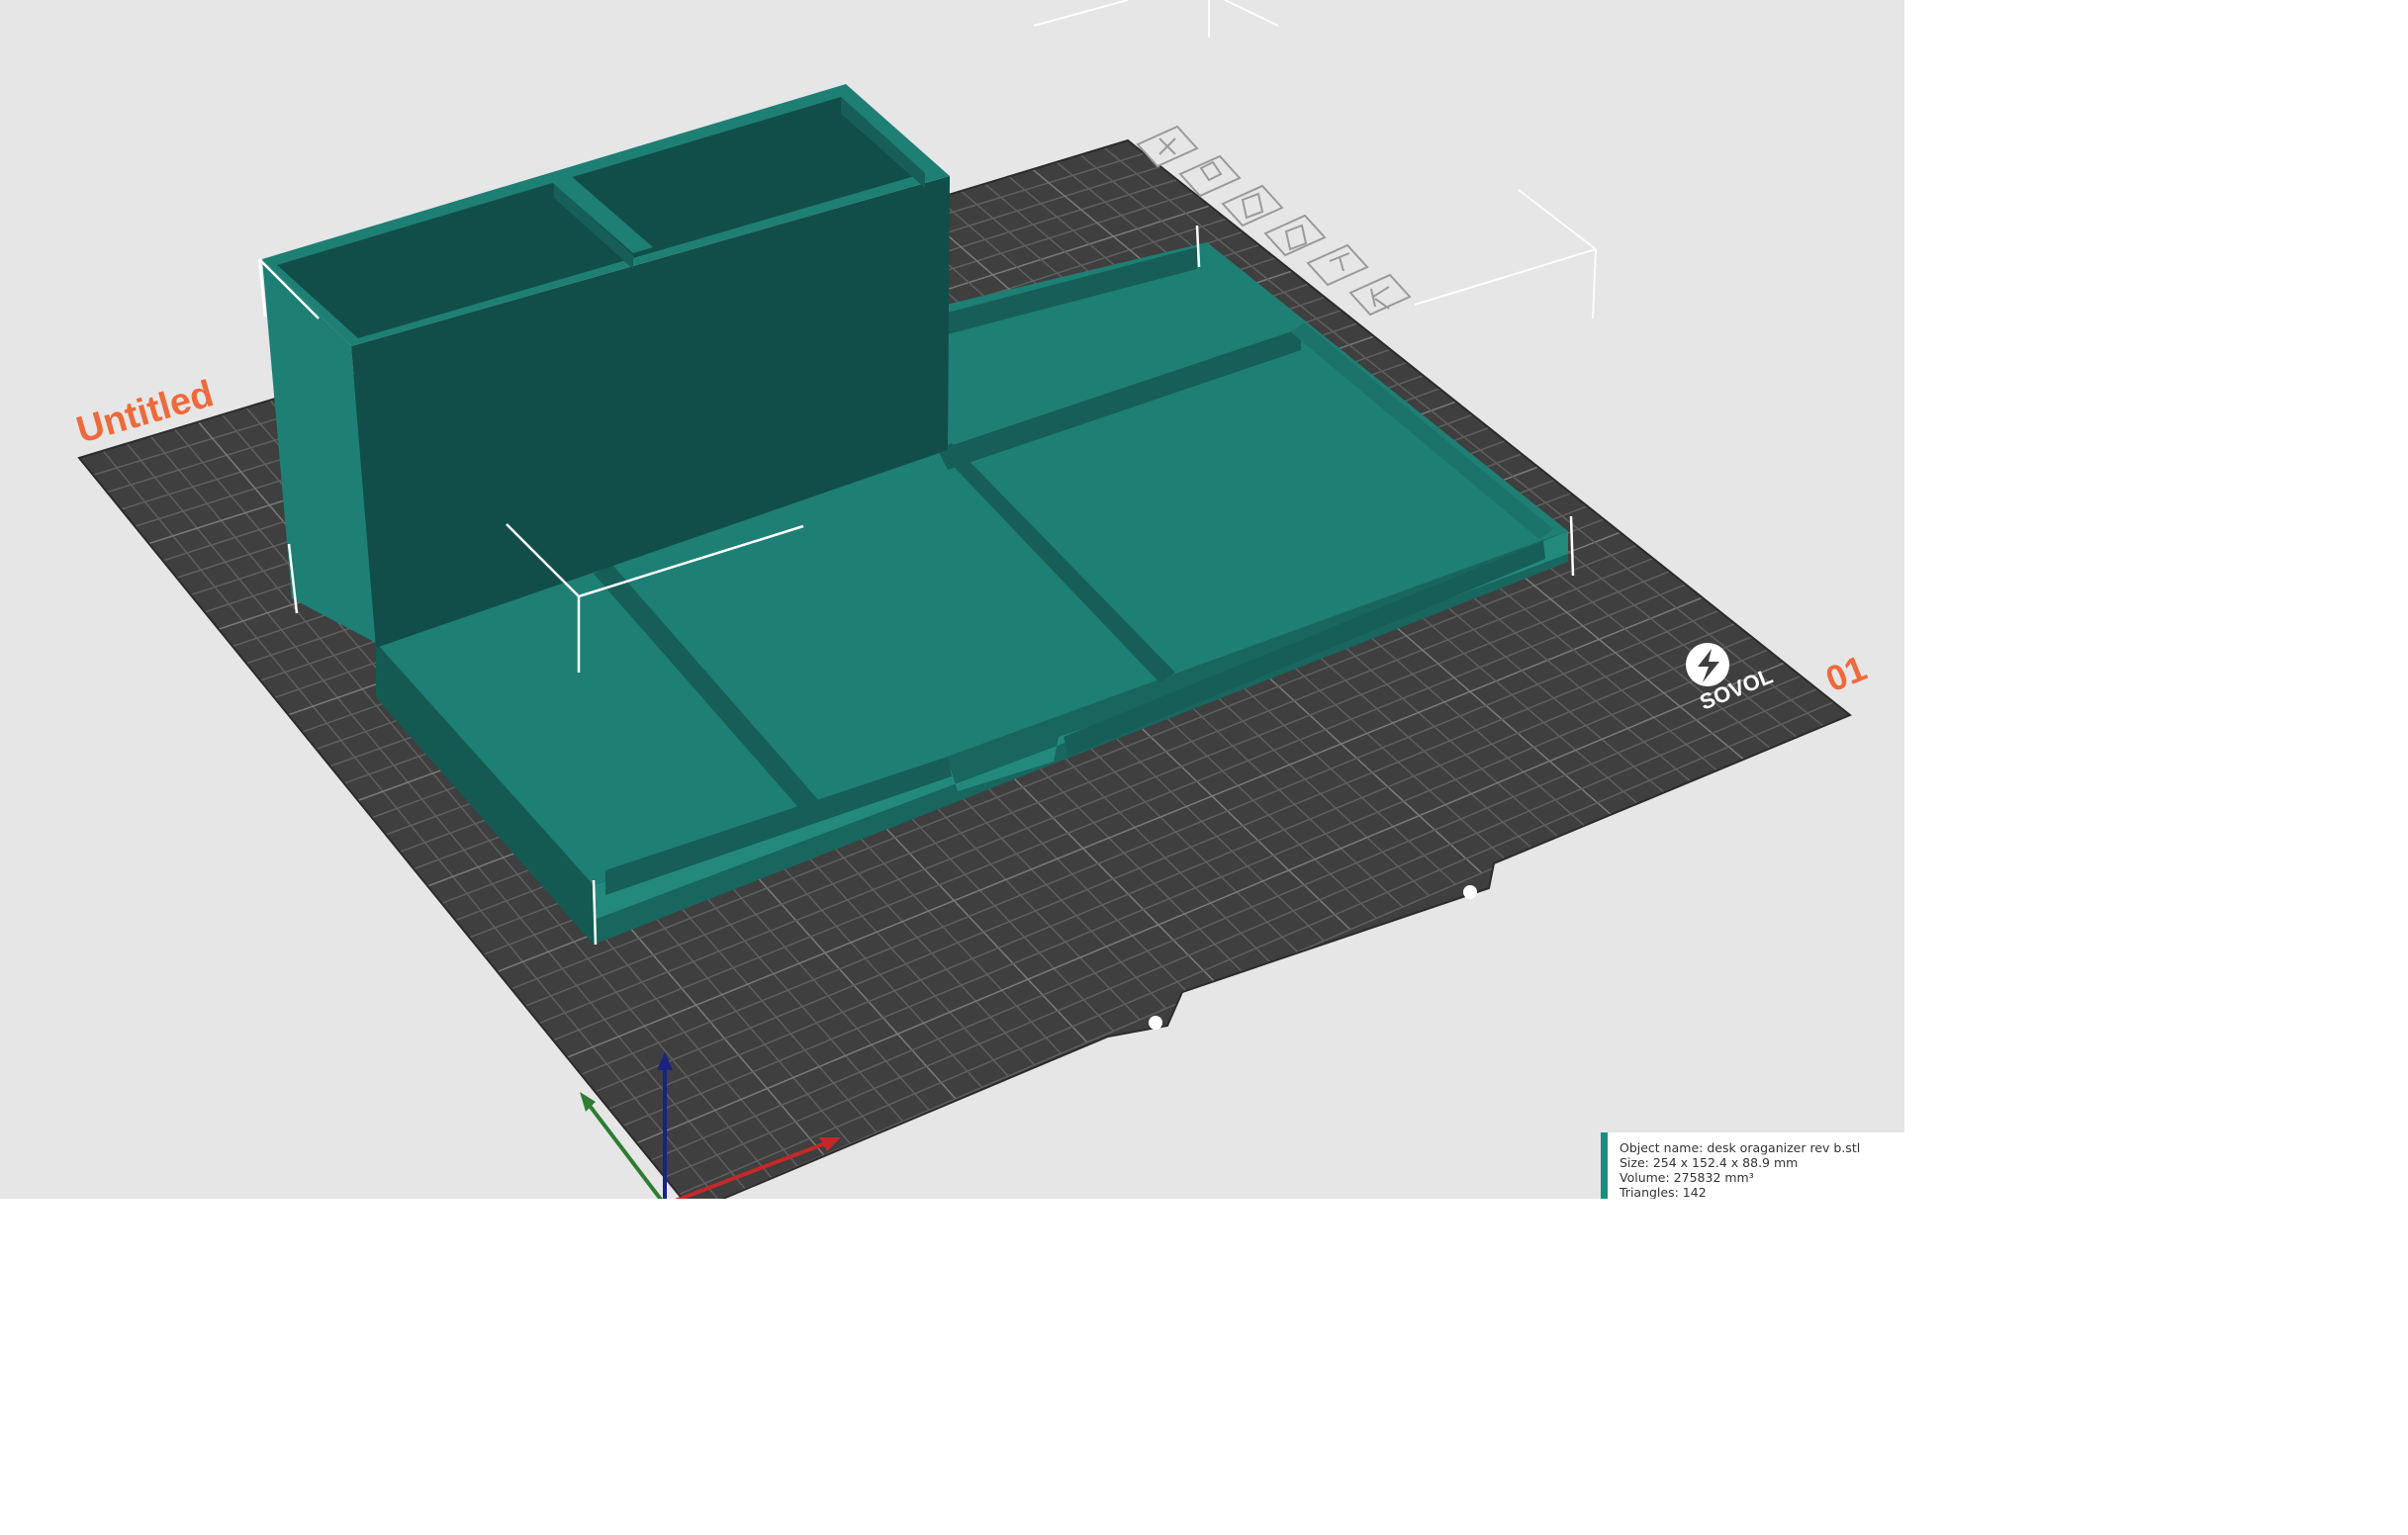  I want to click on view-back-button, so click(1380, 295).